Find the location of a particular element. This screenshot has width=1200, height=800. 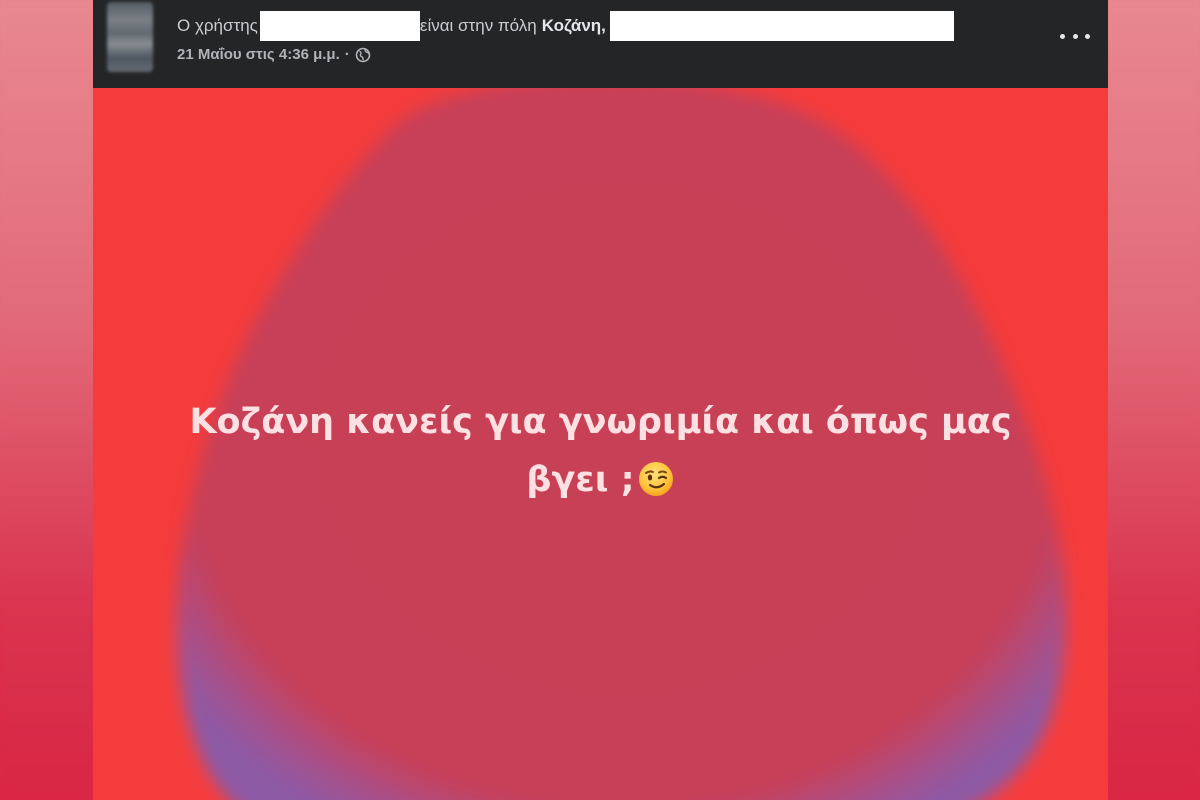

post-meta: 21 Μαΐου στις 4:36 μ.μ. · is located at coordinates (274, 54).